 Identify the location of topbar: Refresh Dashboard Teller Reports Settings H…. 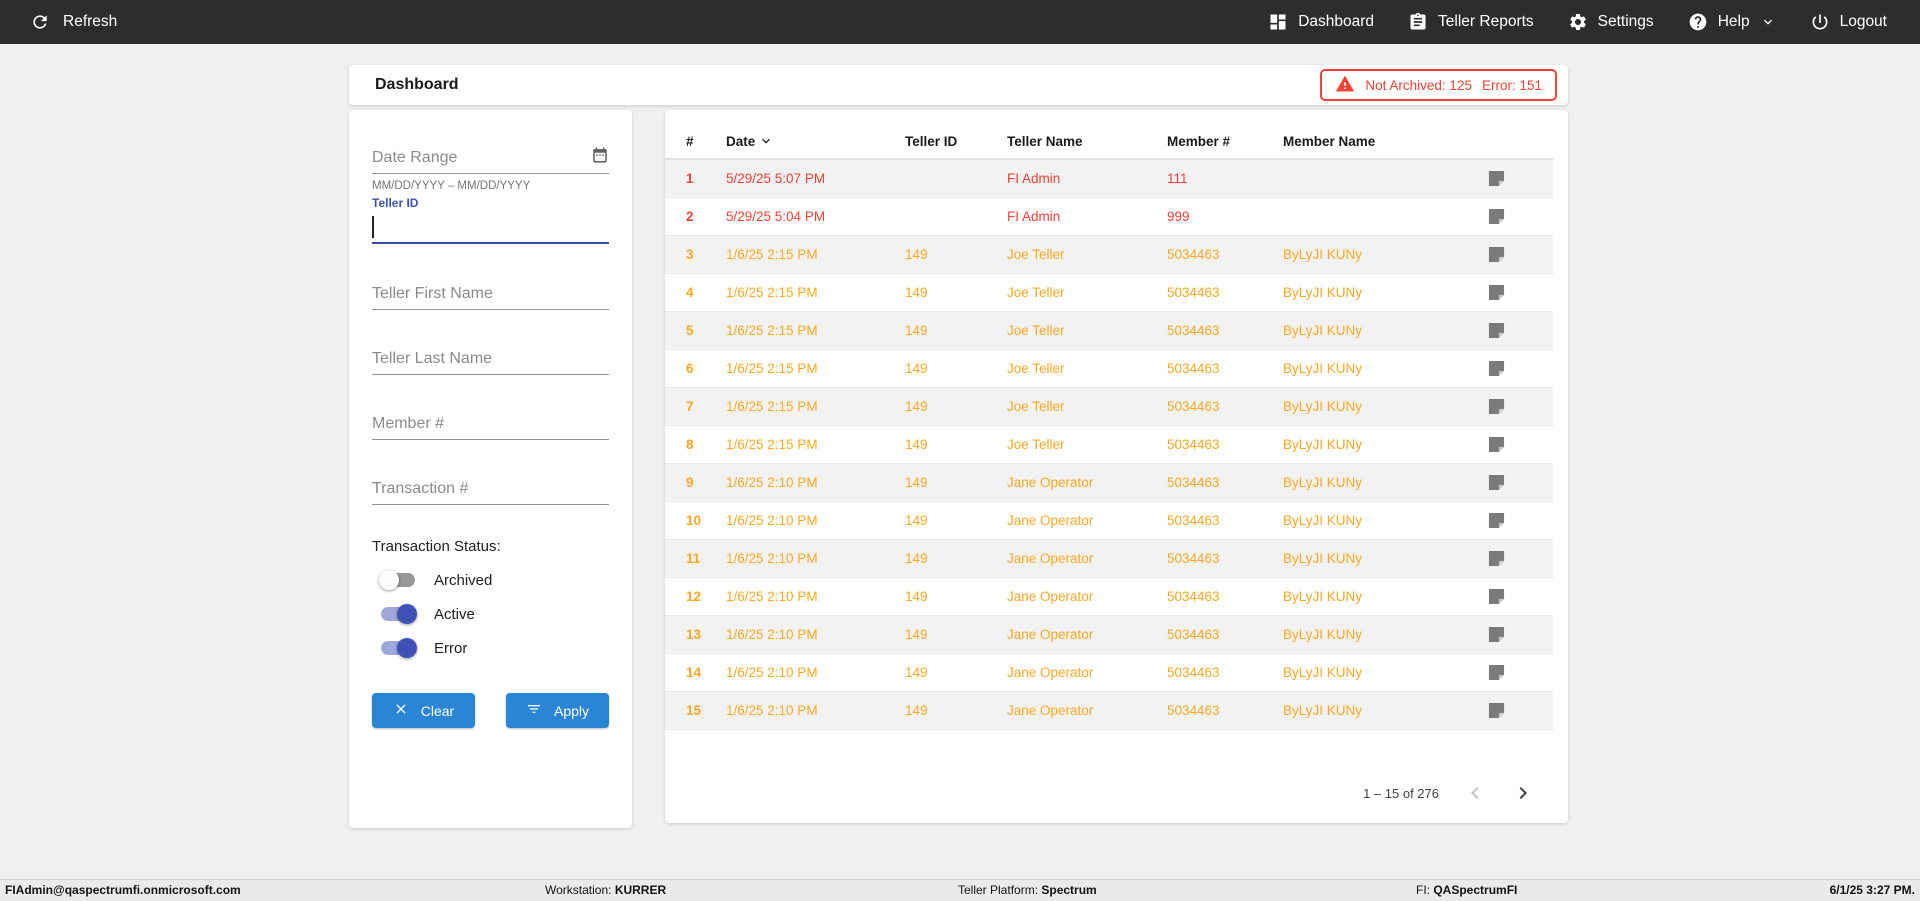
(960, 22).